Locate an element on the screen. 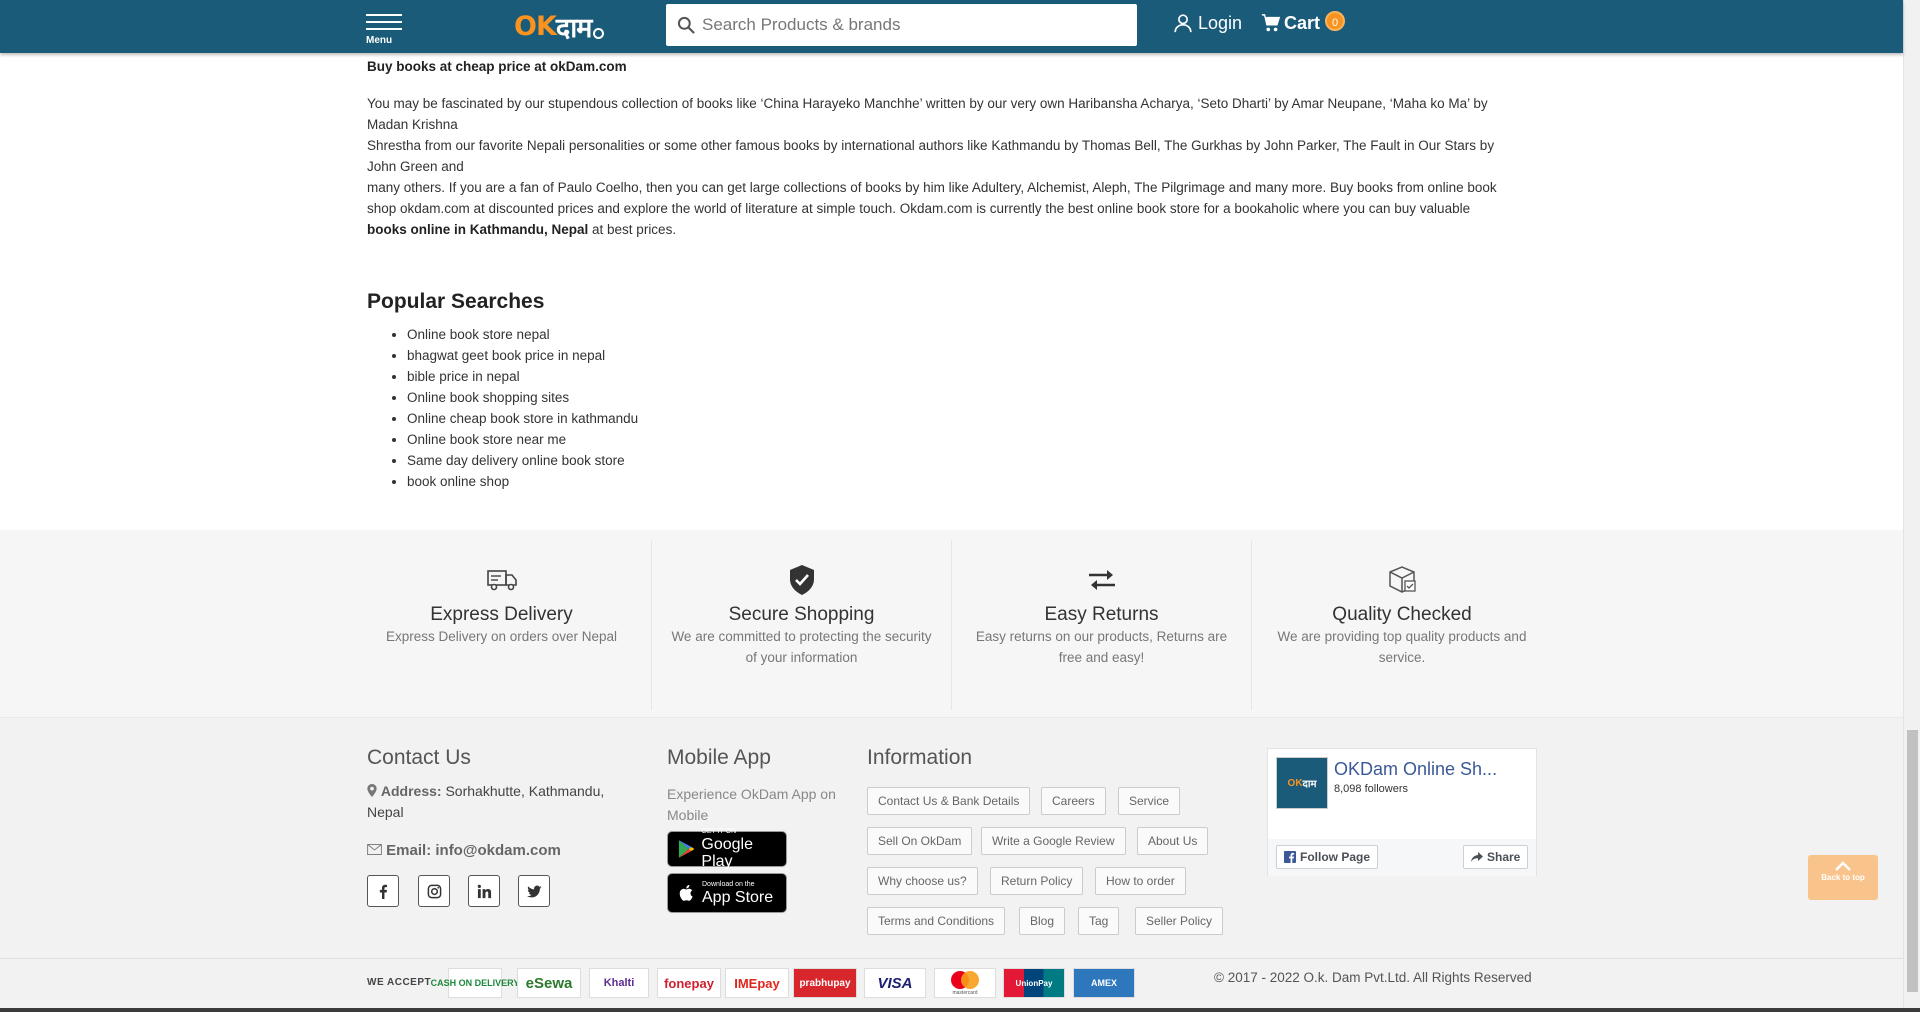  back-to-top-button: Back to top is located at coordinates (1843, 877).